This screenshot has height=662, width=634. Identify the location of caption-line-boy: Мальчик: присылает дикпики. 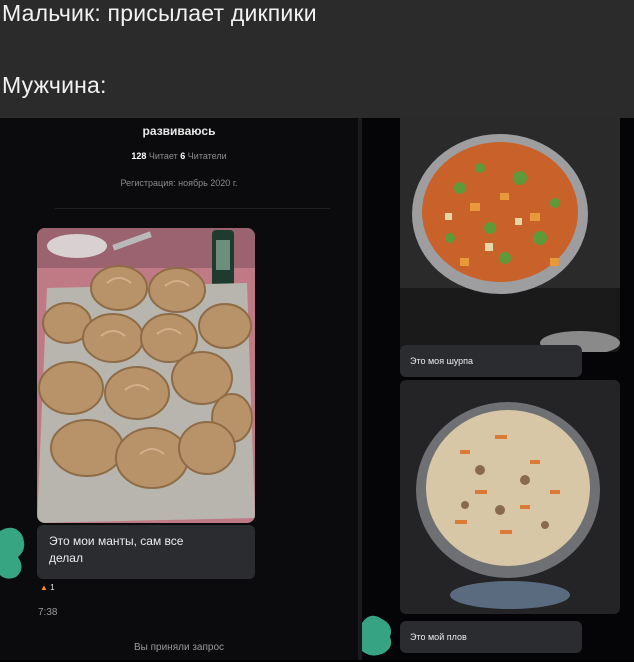
(159, 13).